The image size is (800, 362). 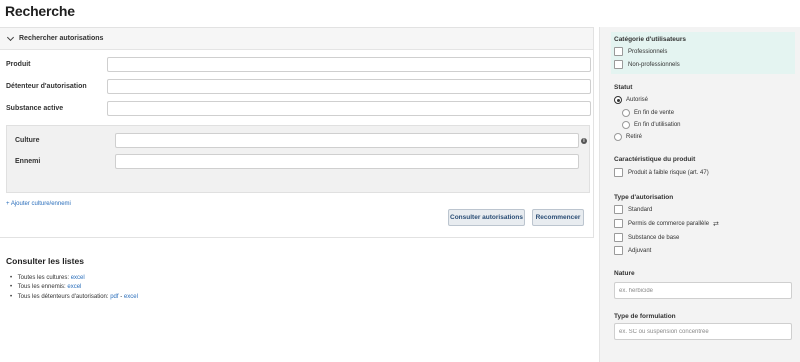 I want to click on culture-label: Culture, so click(x=27, y=140).